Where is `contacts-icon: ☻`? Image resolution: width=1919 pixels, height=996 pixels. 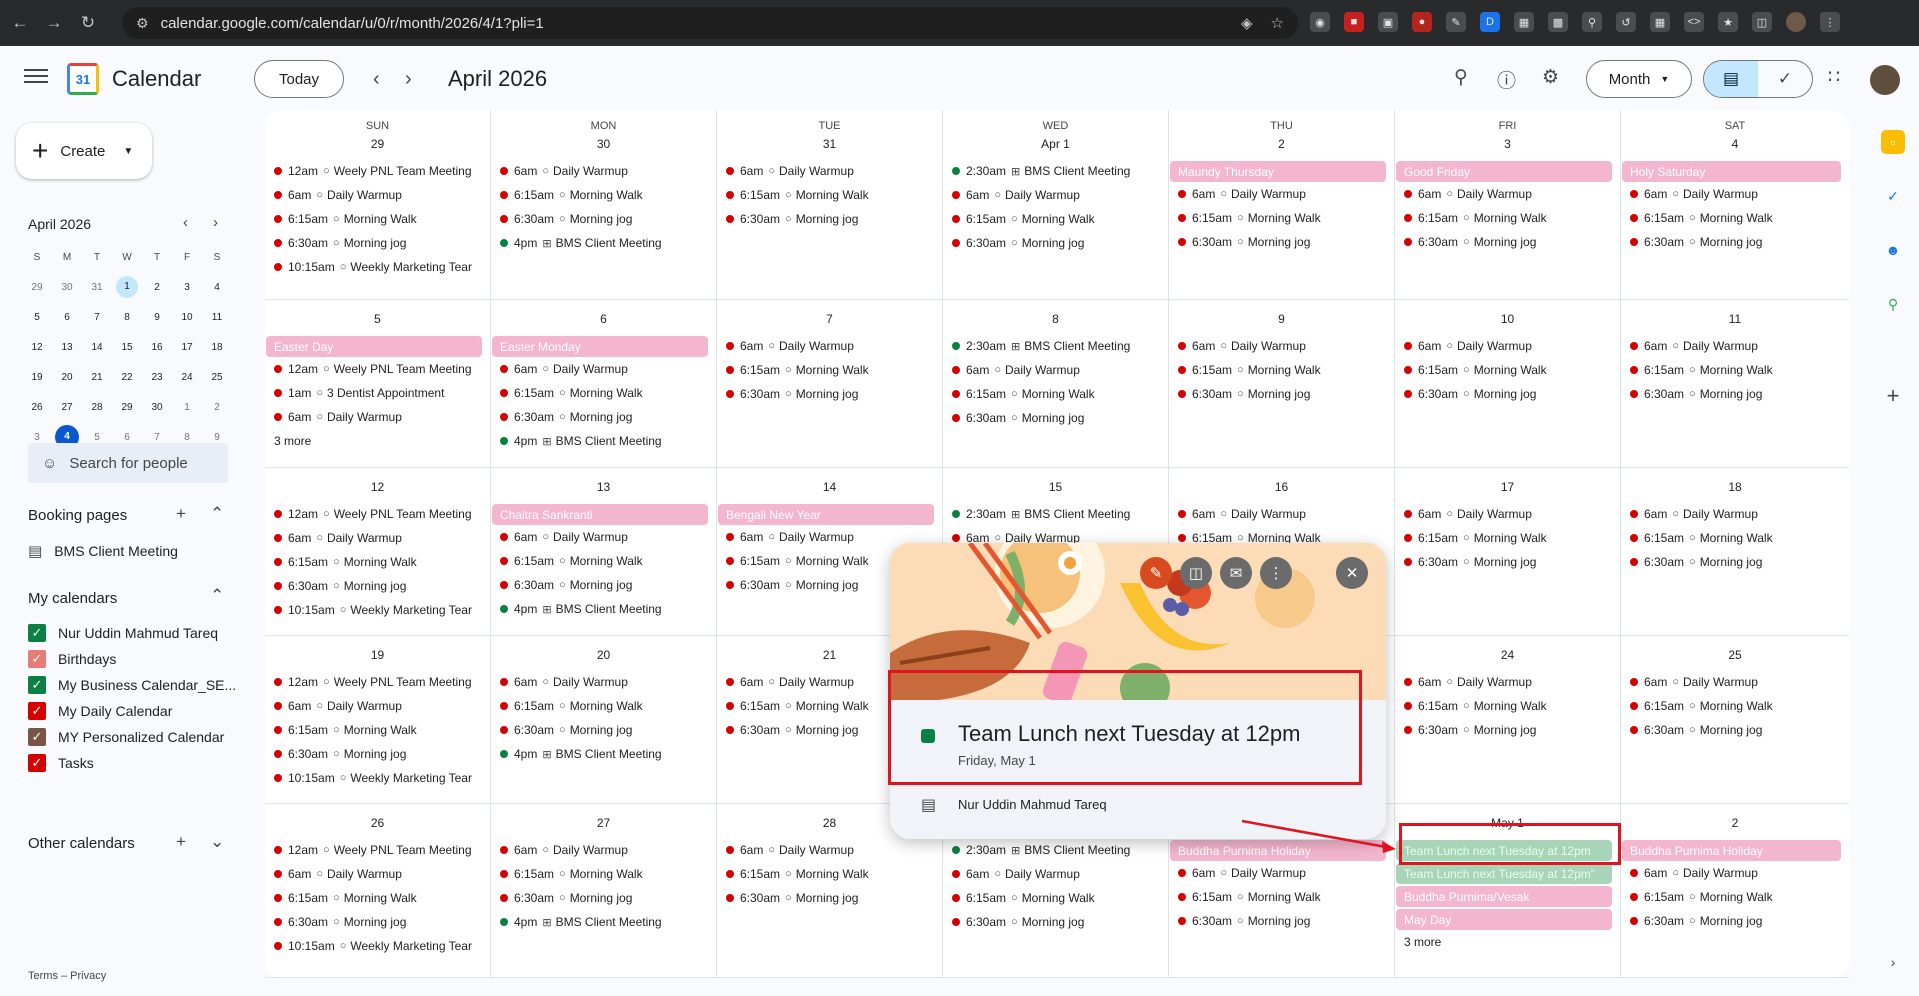 contacts-icon: ☻ is located at coordinates (1893, 250).